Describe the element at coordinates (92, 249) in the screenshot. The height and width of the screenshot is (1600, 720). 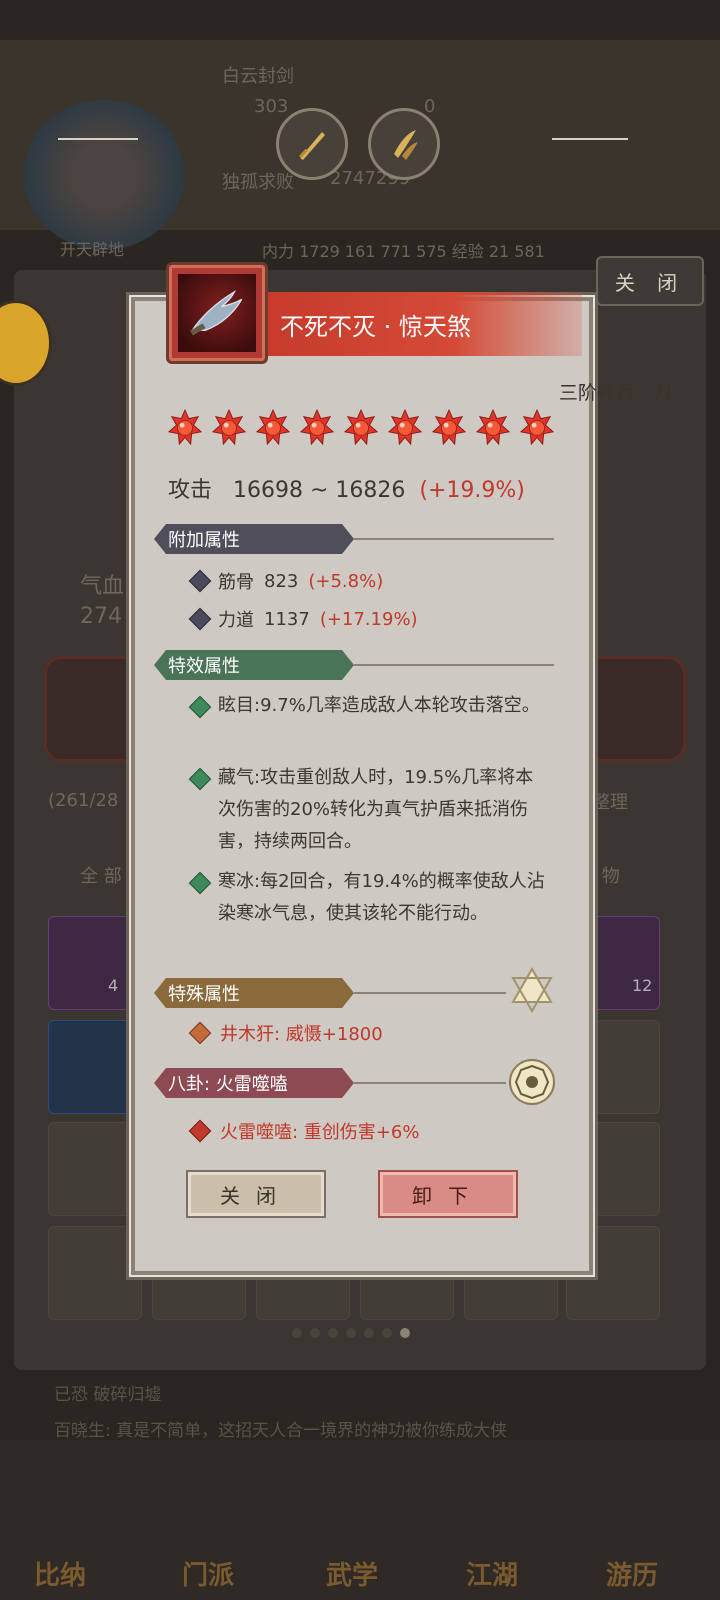
I see `tab-label: 开天辟地` at that location.